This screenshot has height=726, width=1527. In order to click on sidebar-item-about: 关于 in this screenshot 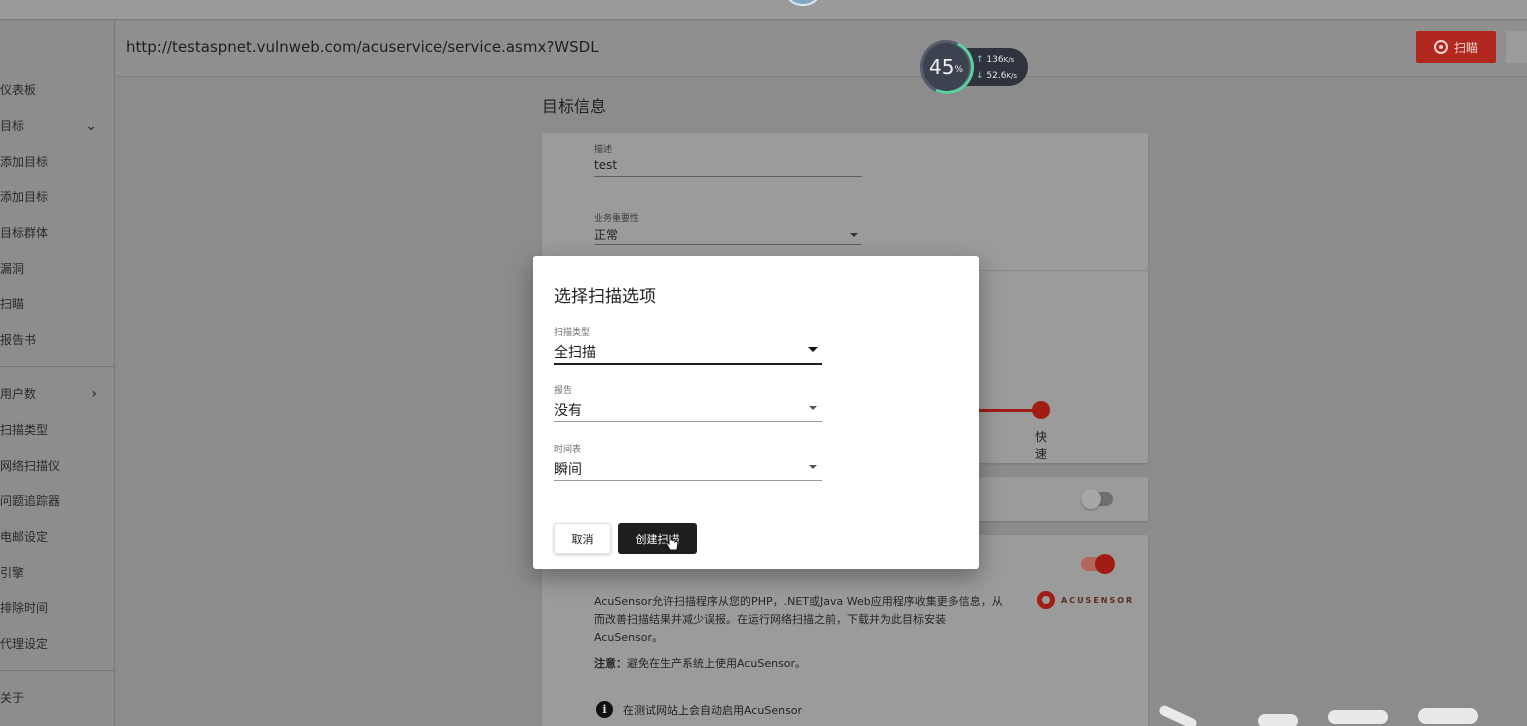, I will do `click(57, 698)`.